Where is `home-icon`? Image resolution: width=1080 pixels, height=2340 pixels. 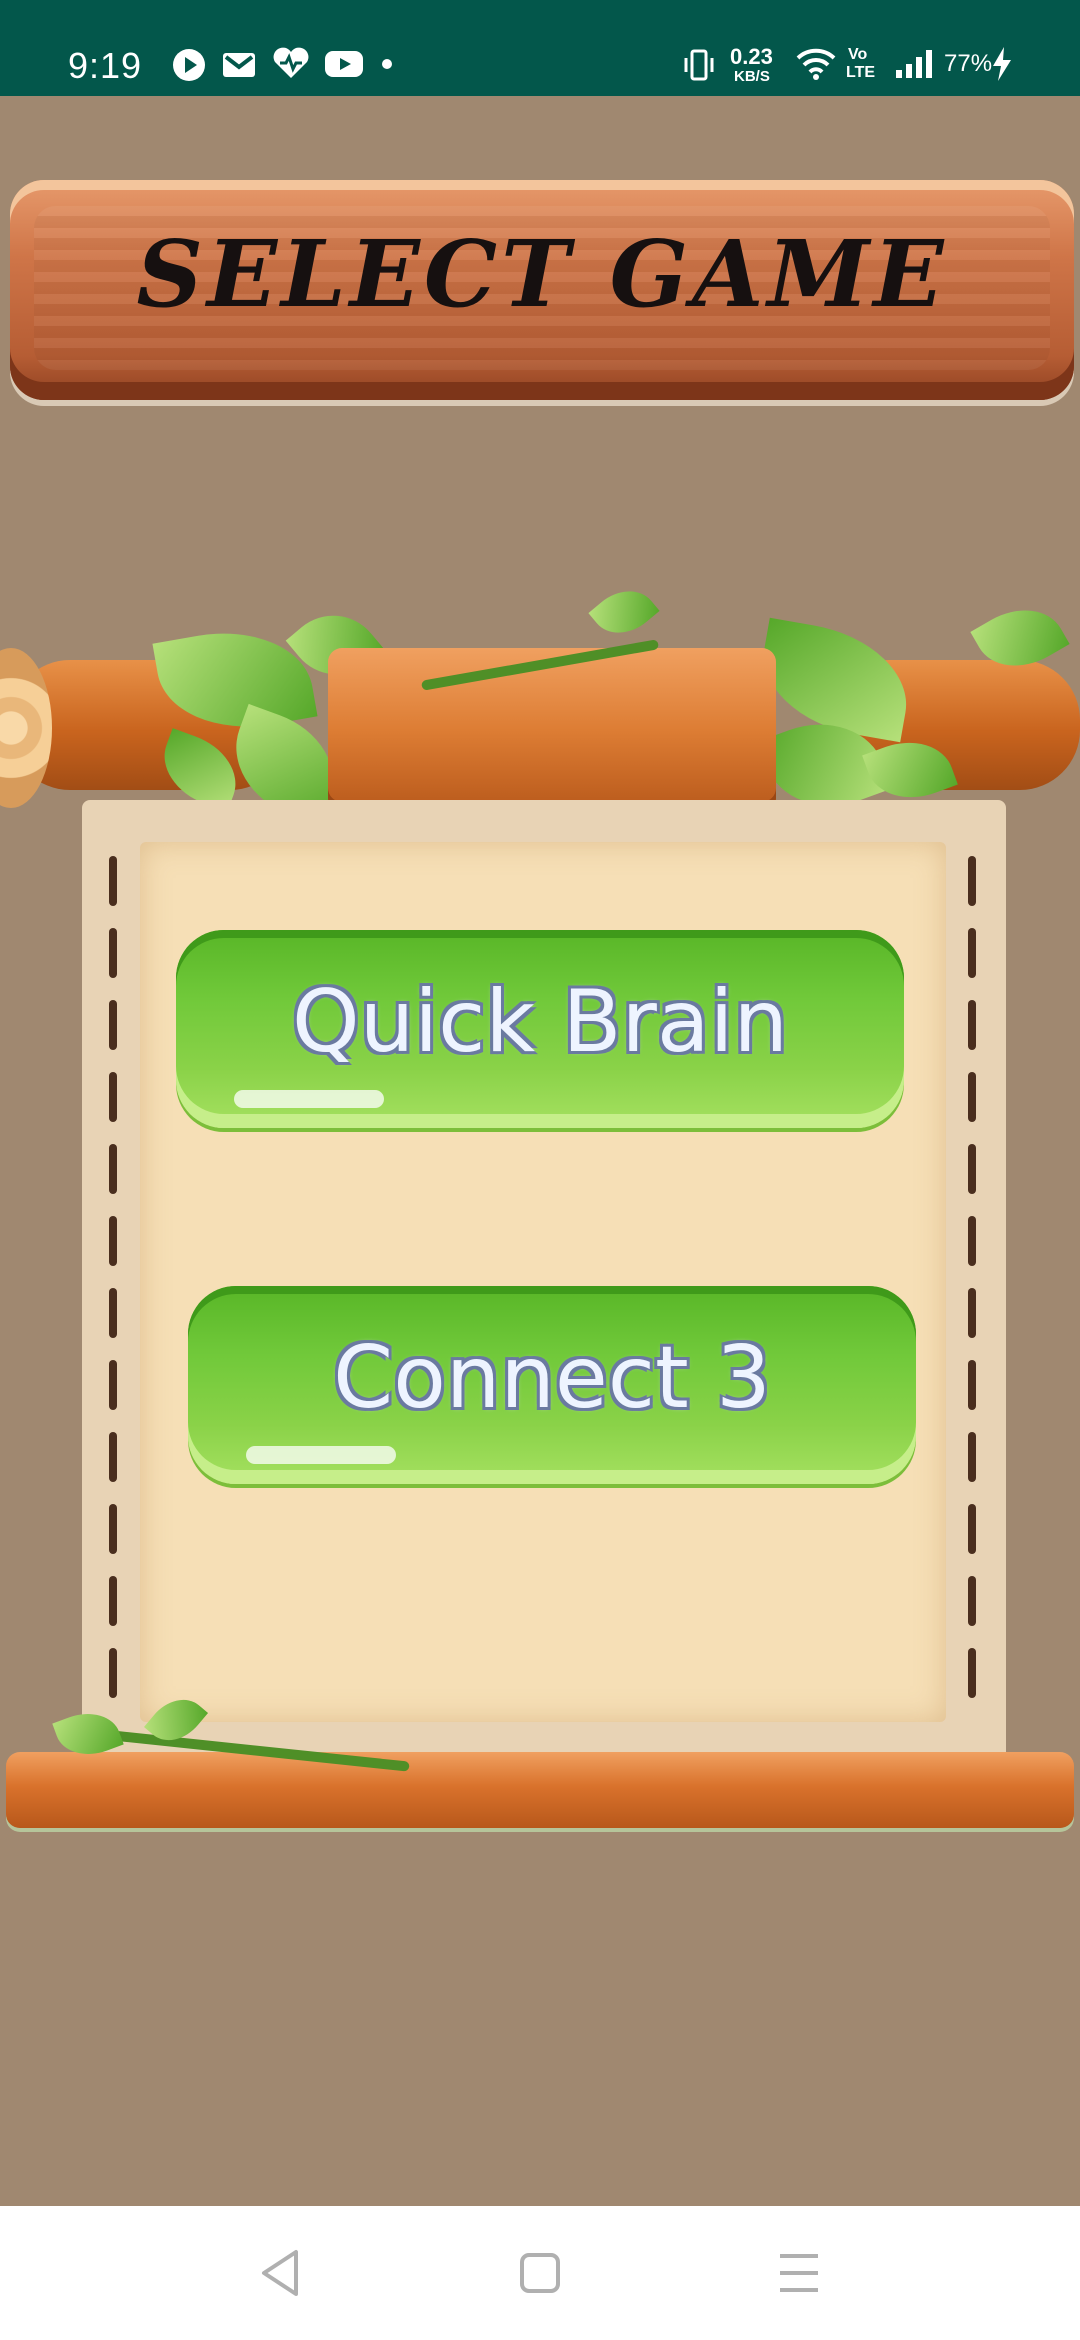
home-icon is located at coordinates (540, 2273).